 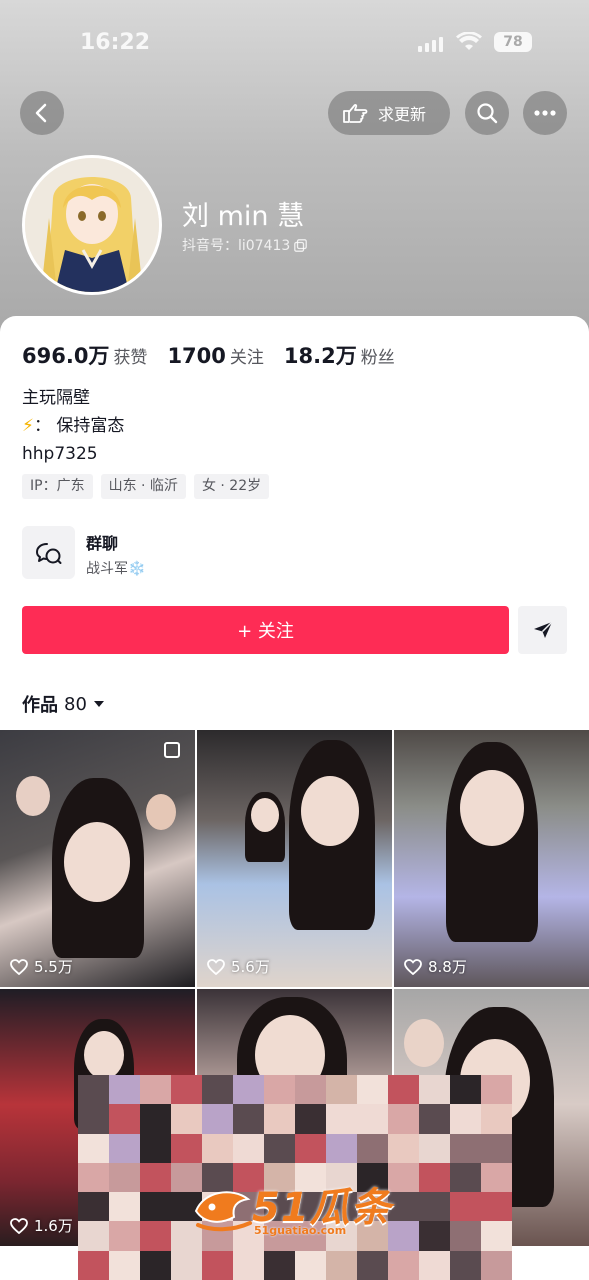 I want to click on profile-stats: 696.0万 获赞 1700 关注 18.2万 粉丝, so click(x=208, y=355).